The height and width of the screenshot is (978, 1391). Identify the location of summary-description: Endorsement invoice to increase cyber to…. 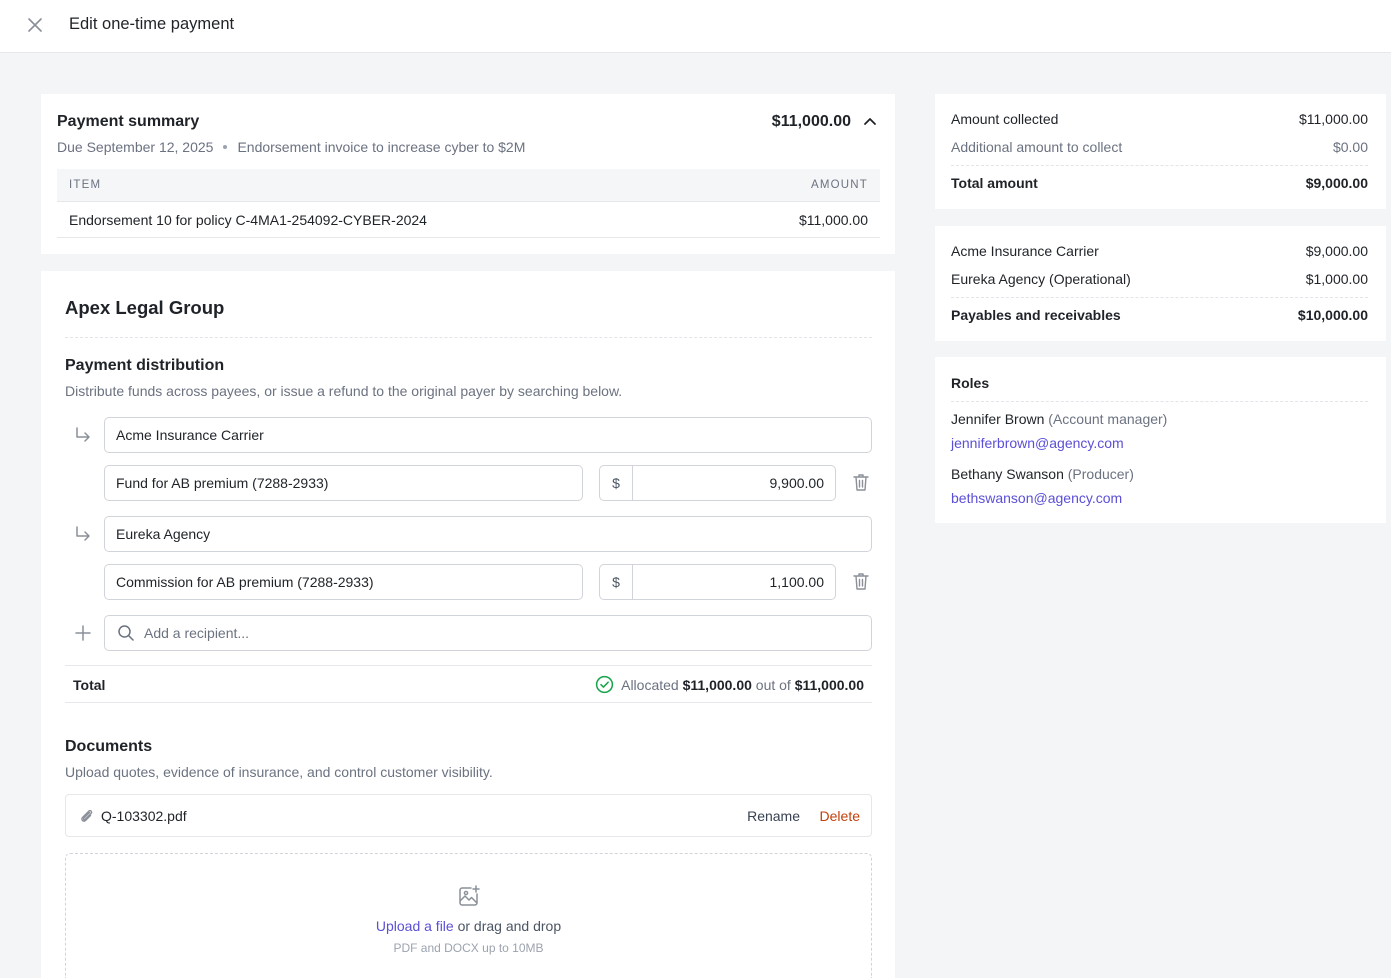
(381, 147).